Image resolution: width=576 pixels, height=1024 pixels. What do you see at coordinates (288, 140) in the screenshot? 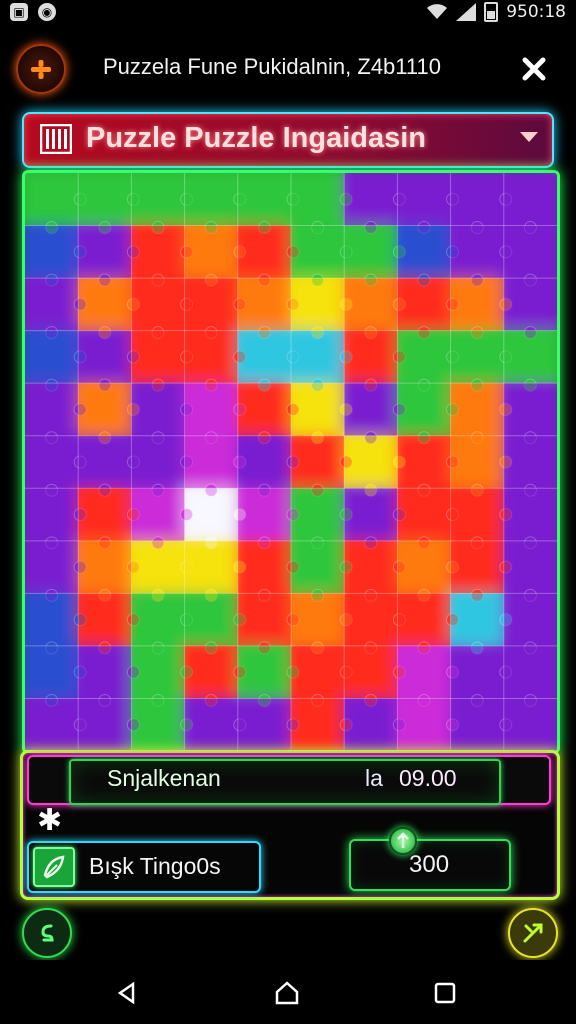
I see `puzzle-select-dropdown: Puzzle Puzzle Ingaidasin` at bounding box center [288, 140].